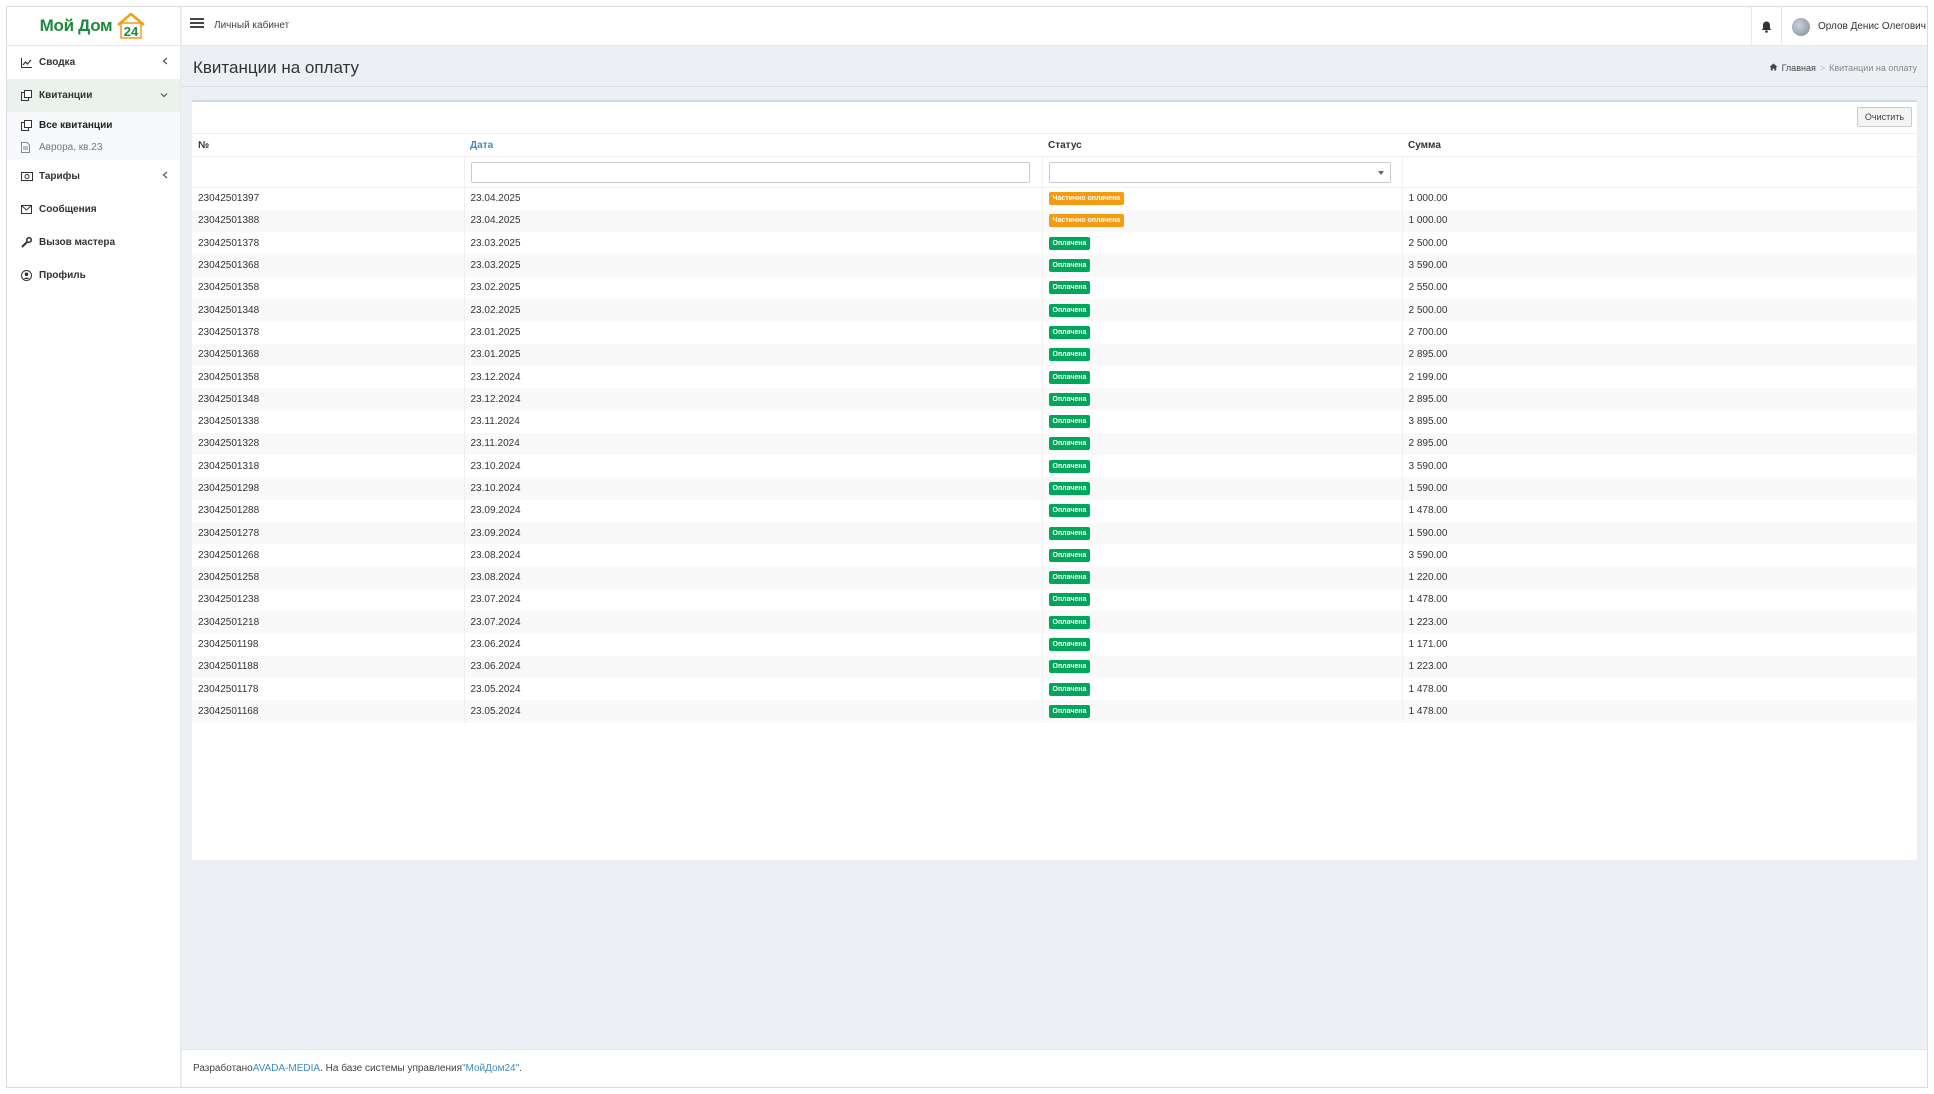 The height and width of the screenshot is (1094, 1934). I want to click on money-icon, so click(28, 176).